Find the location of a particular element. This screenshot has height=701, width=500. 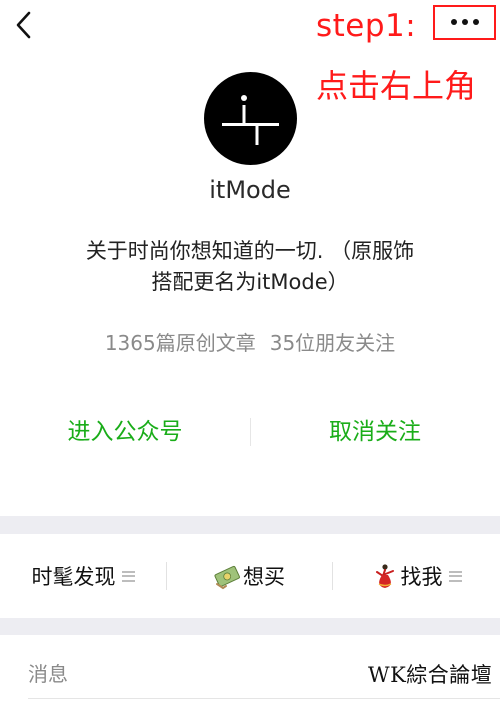

menu-item-label: 时髦发现 is located at coordinates (73, 577).